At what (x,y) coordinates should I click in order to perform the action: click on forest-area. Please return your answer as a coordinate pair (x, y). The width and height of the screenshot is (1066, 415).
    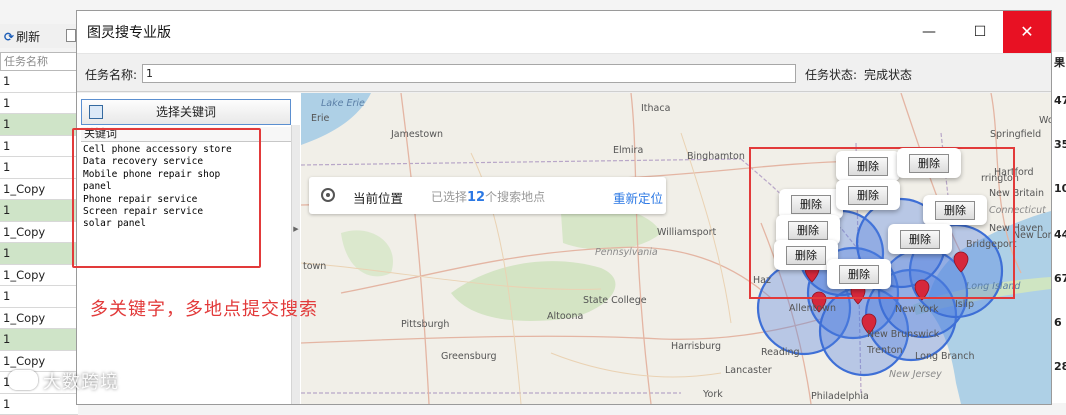
    Looking at the image, I should click on (533, 291).